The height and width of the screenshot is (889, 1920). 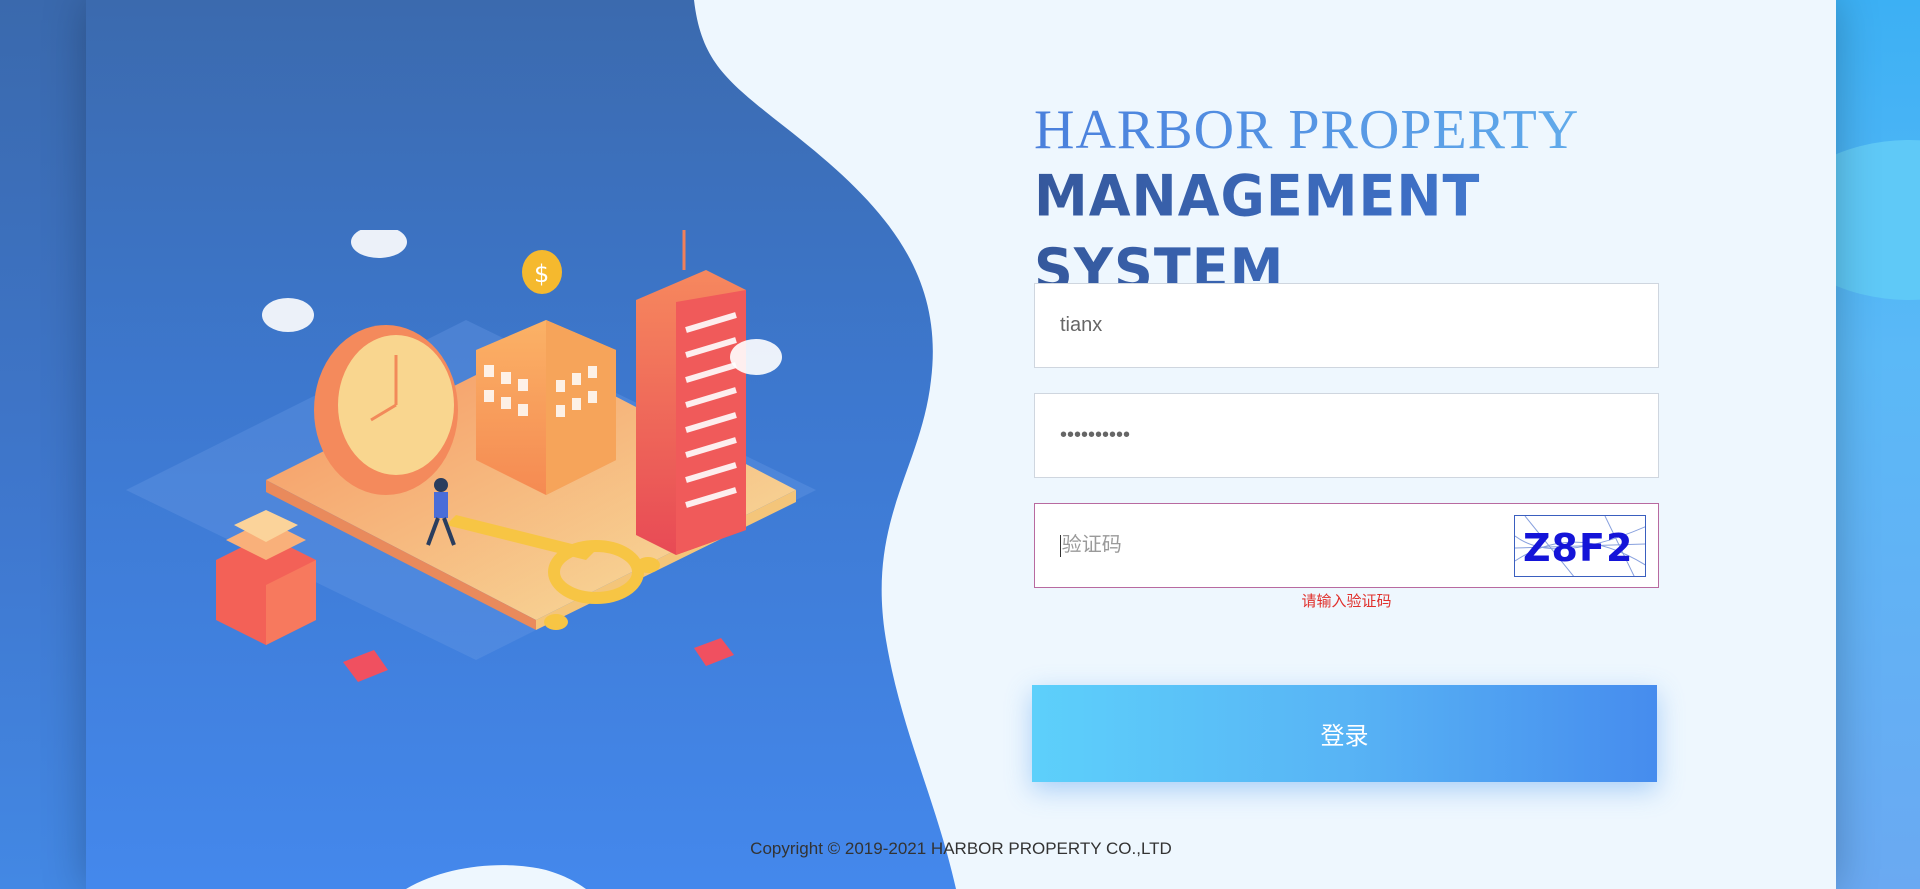 I want to click on username-field, so click(x=1346, y=325).